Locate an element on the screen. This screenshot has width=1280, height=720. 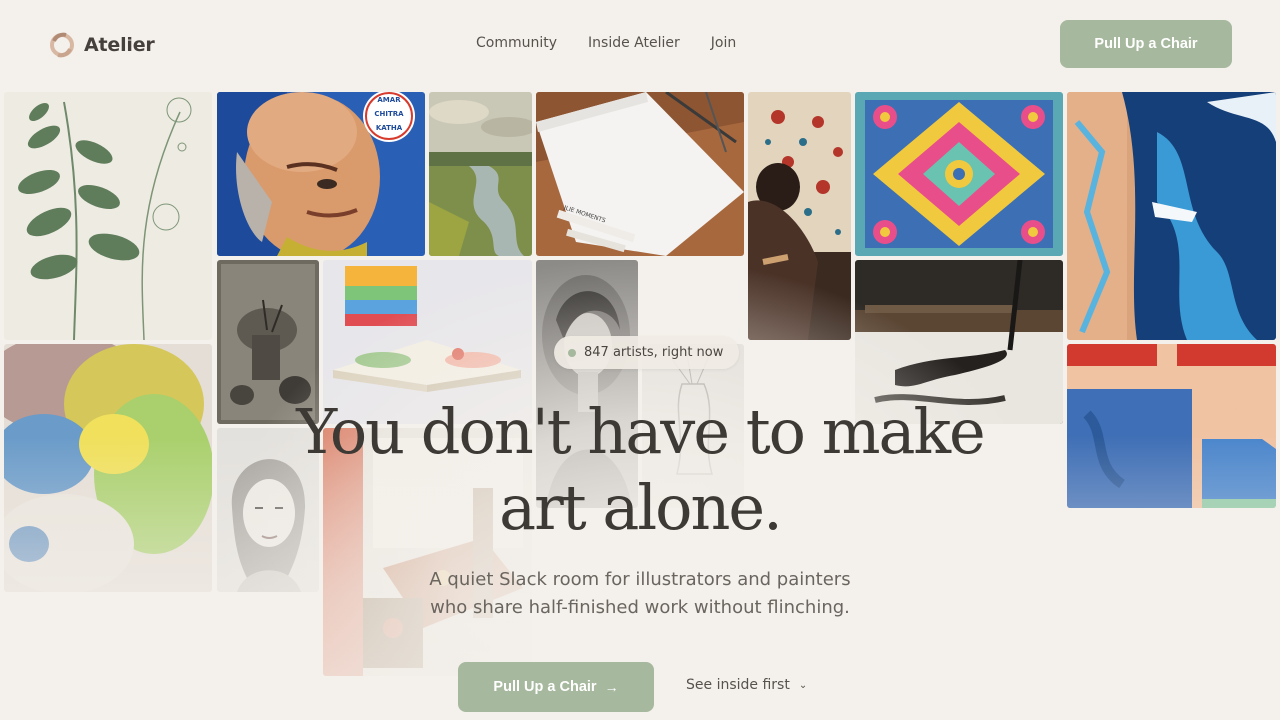
hero-title-line-1: You don't have to make is located at coordinates (640, 431).